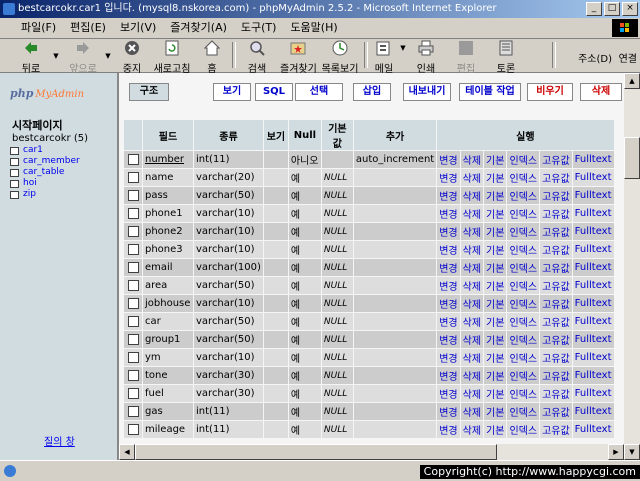  I want to click on tab-4: 삽입, so click(372, 92).